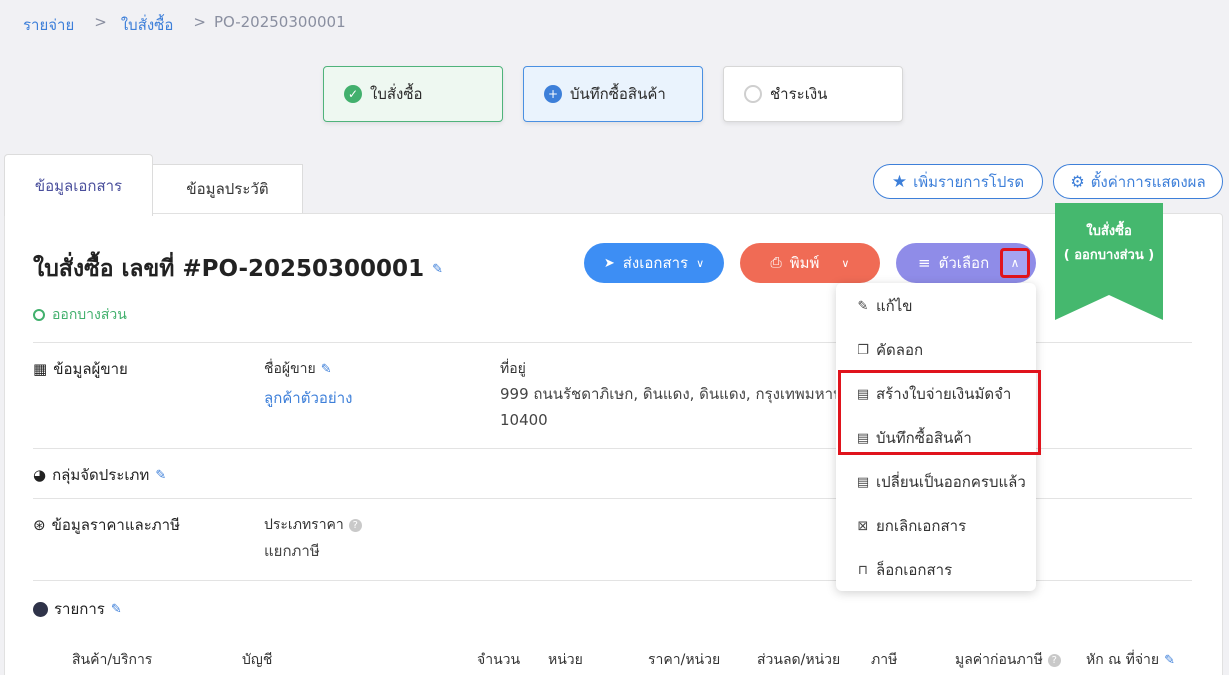  I want to click on button-label: พิมพ์, so click(804, 263).